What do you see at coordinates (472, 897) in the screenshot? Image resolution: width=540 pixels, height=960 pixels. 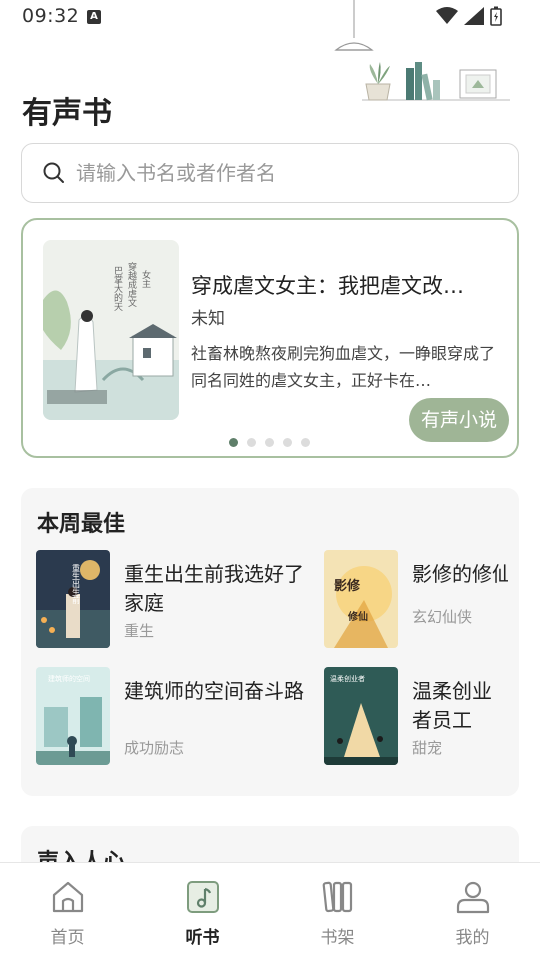 I see `user-icon` at bounding box center [472, 897].